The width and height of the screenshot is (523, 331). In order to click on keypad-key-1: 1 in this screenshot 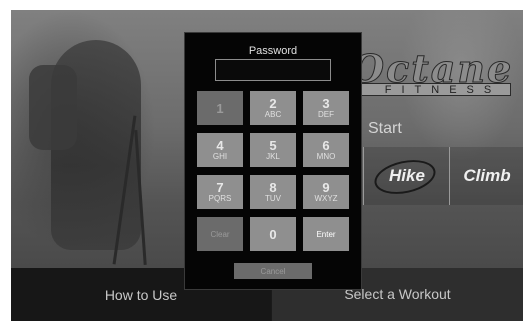, I will do `click(220, 108)`.